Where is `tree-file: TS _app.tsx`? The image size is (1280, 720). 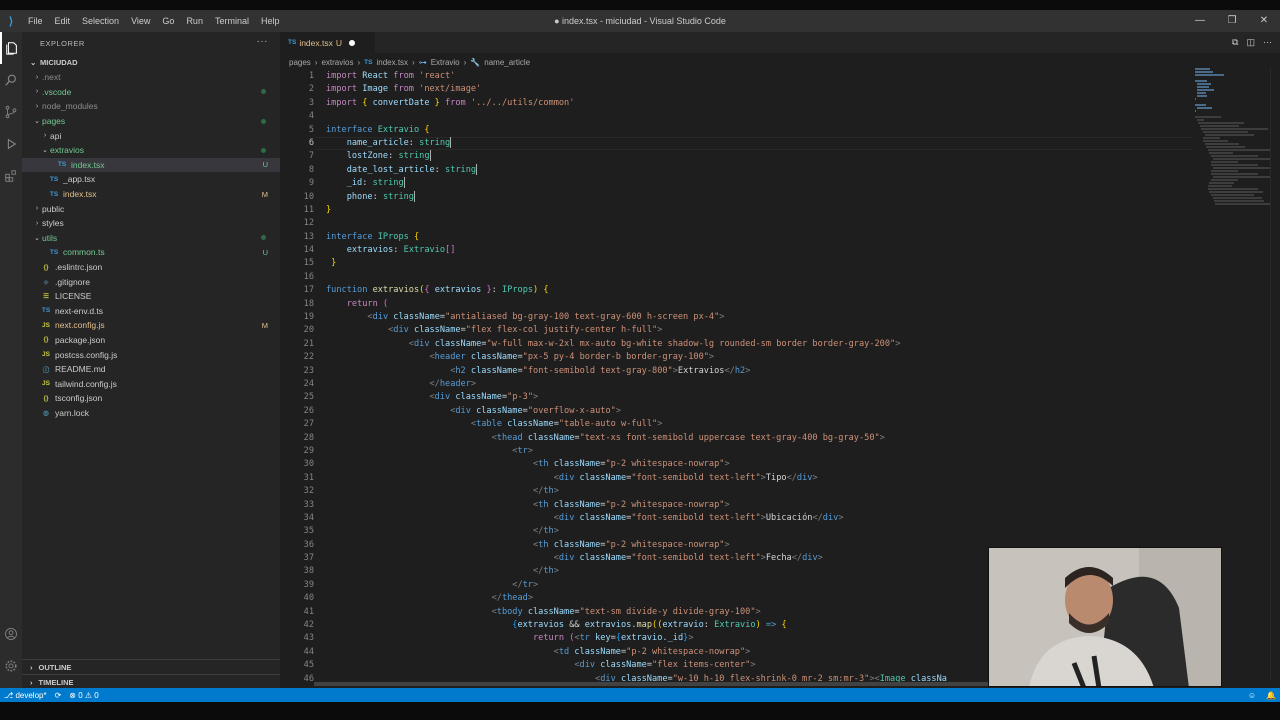 tree-file: TS _app.tsx is located at coordinates (151, 179).